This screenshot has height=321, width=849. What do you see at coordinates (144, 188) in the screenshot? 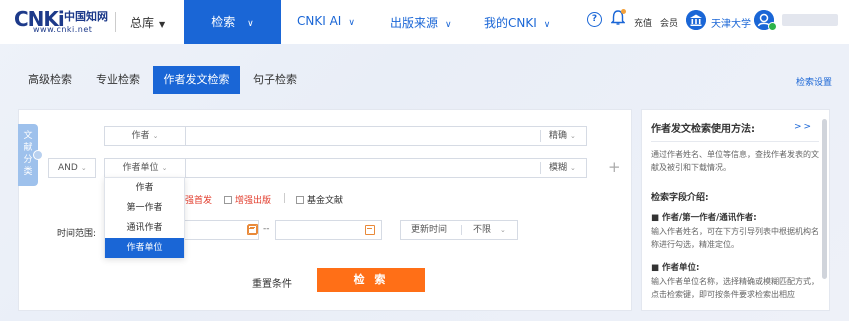
I see `dropdown-item-author: 作者` at bounding box center [144, 188].